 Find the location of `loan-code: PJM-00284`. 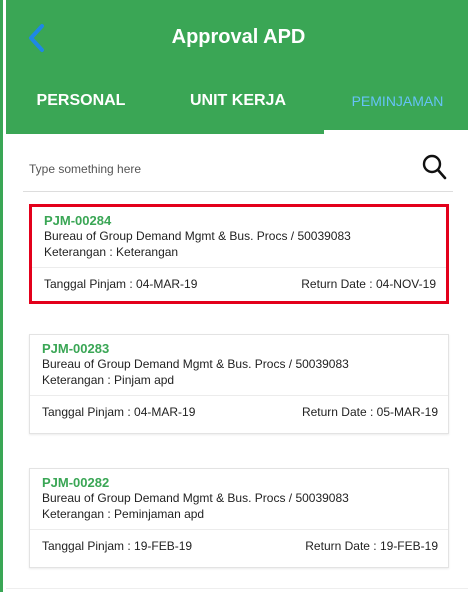

loan-code: PJM-00284 is located at coordinates (78, 220).